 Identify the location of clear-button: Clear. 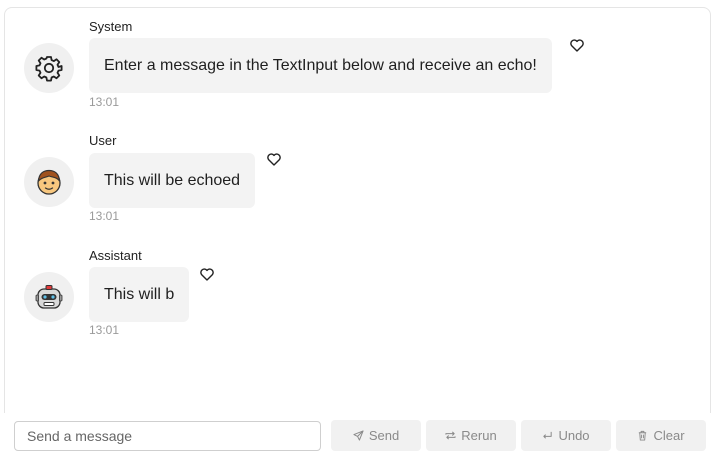
(661, 435).